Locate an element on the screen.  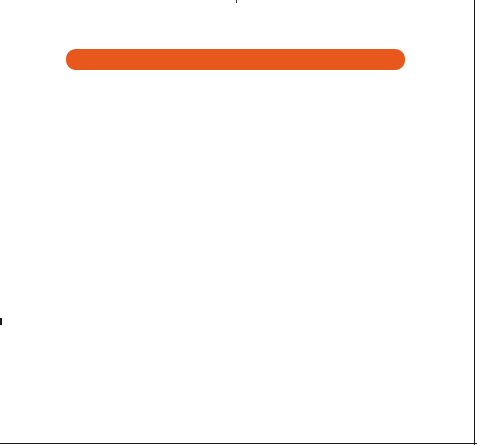
bottom-border-line is located at coordinates (238, 443).